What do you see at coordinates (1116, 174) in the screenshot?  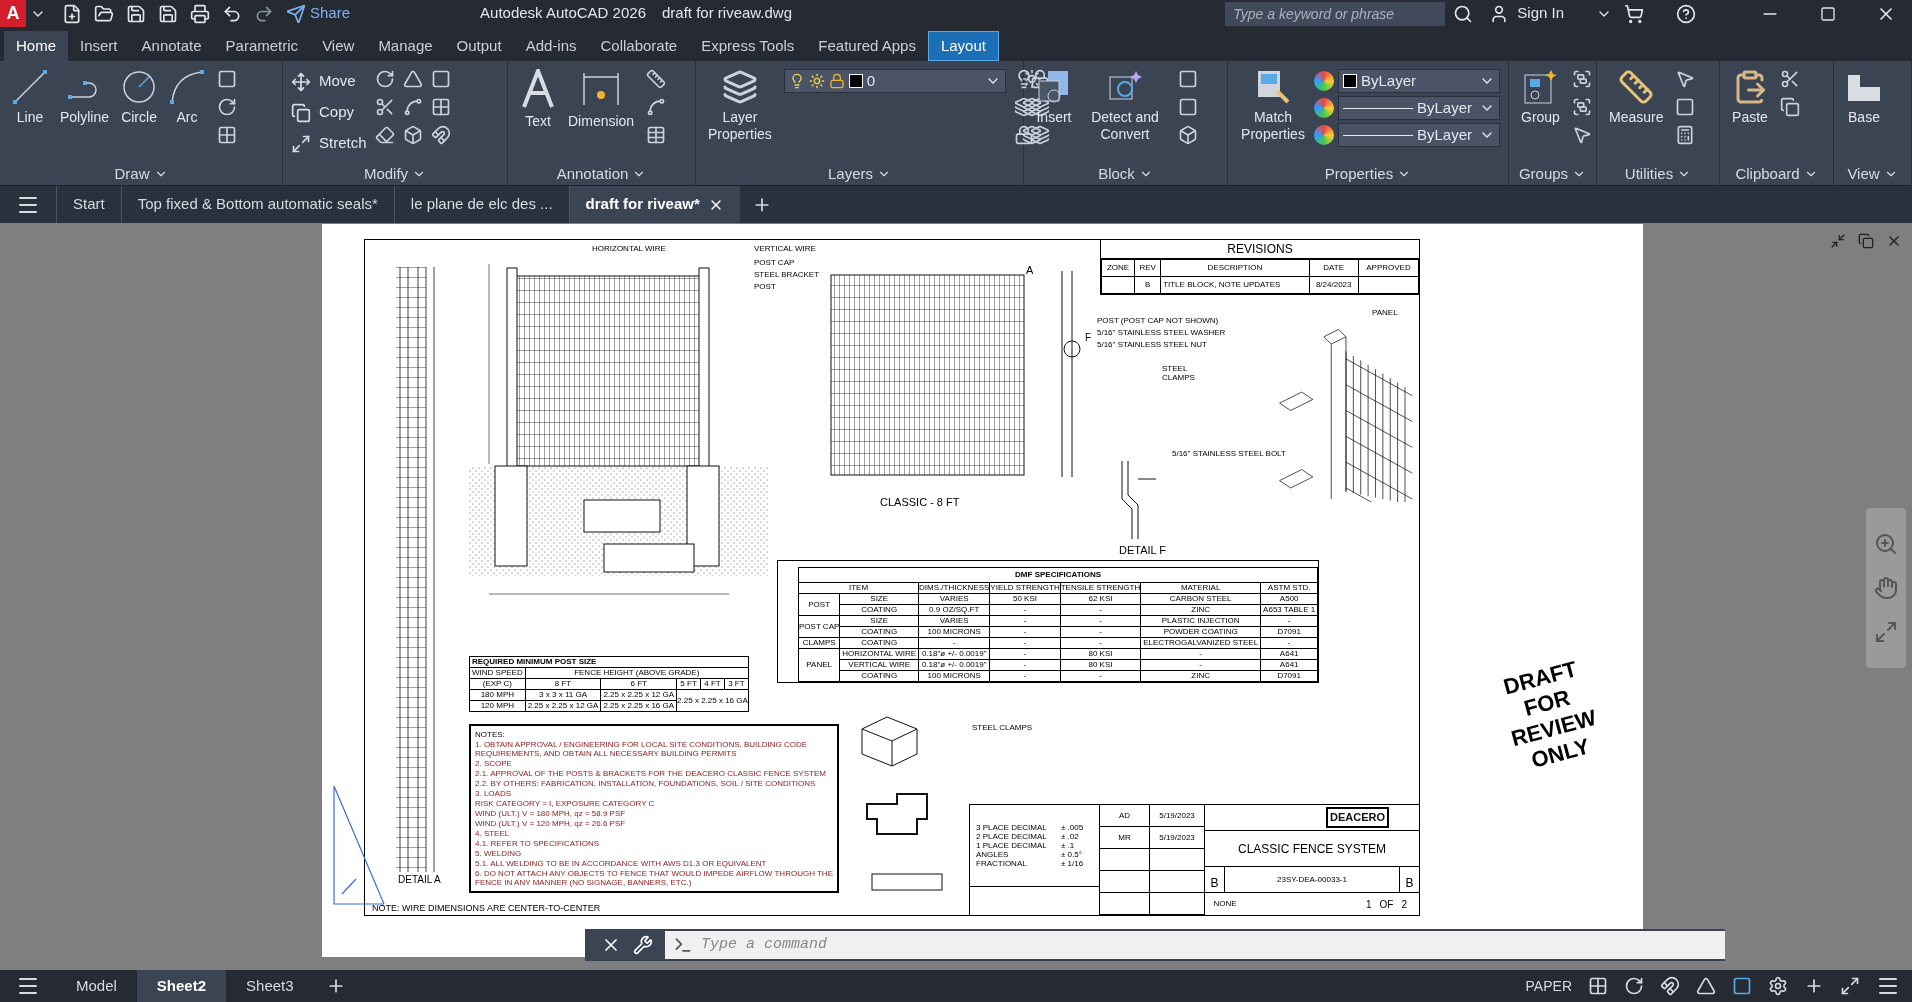 I see `panel-title: Block` at bounding box center [1116, 174].